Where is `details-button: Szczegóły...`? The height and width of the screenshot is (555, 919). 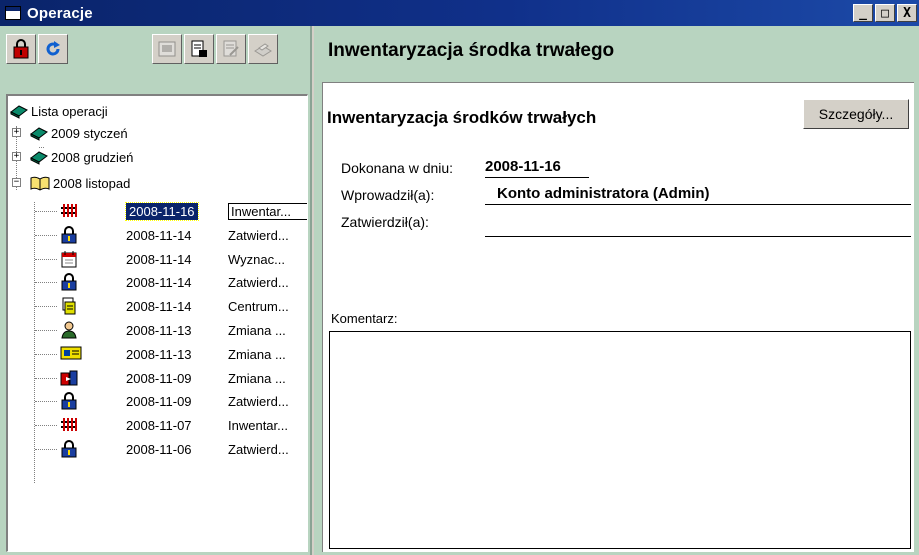 details-button: Szczegóły... is located at coordinates (856, 114).